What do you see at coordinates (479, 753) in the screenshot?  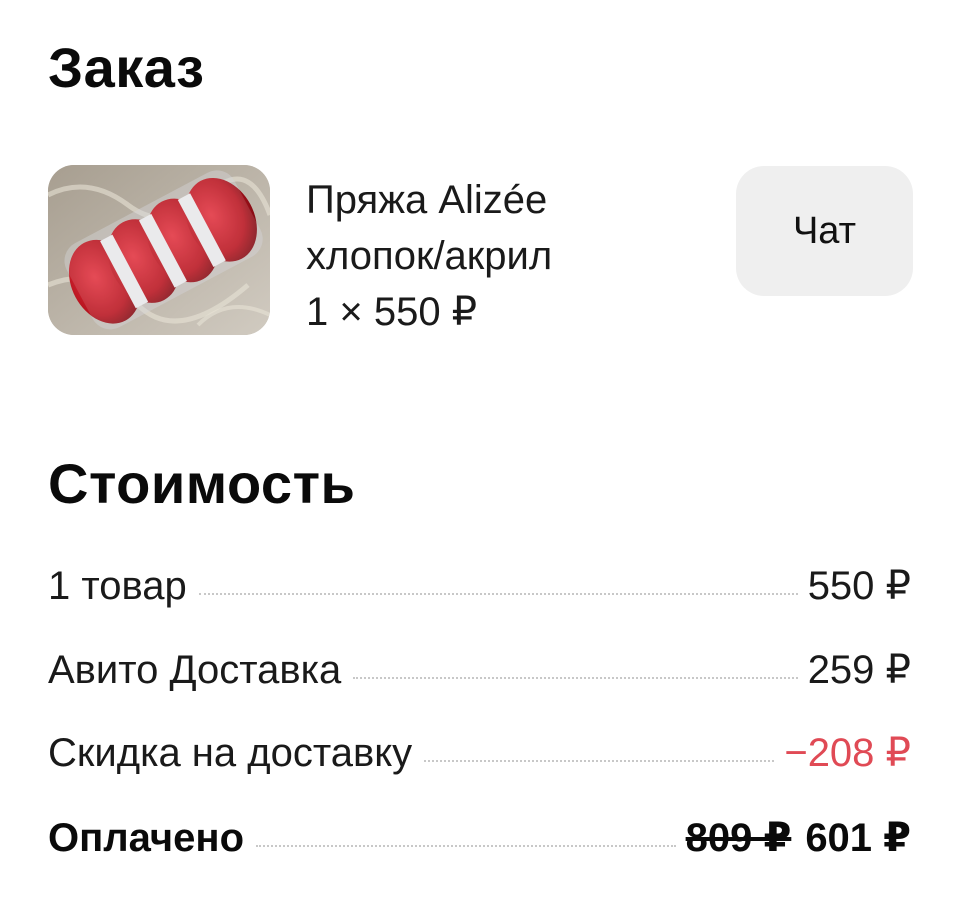 I see `cost-row-discount: Скидка на доставку −208 ₽` at bounding box center [479, 753].